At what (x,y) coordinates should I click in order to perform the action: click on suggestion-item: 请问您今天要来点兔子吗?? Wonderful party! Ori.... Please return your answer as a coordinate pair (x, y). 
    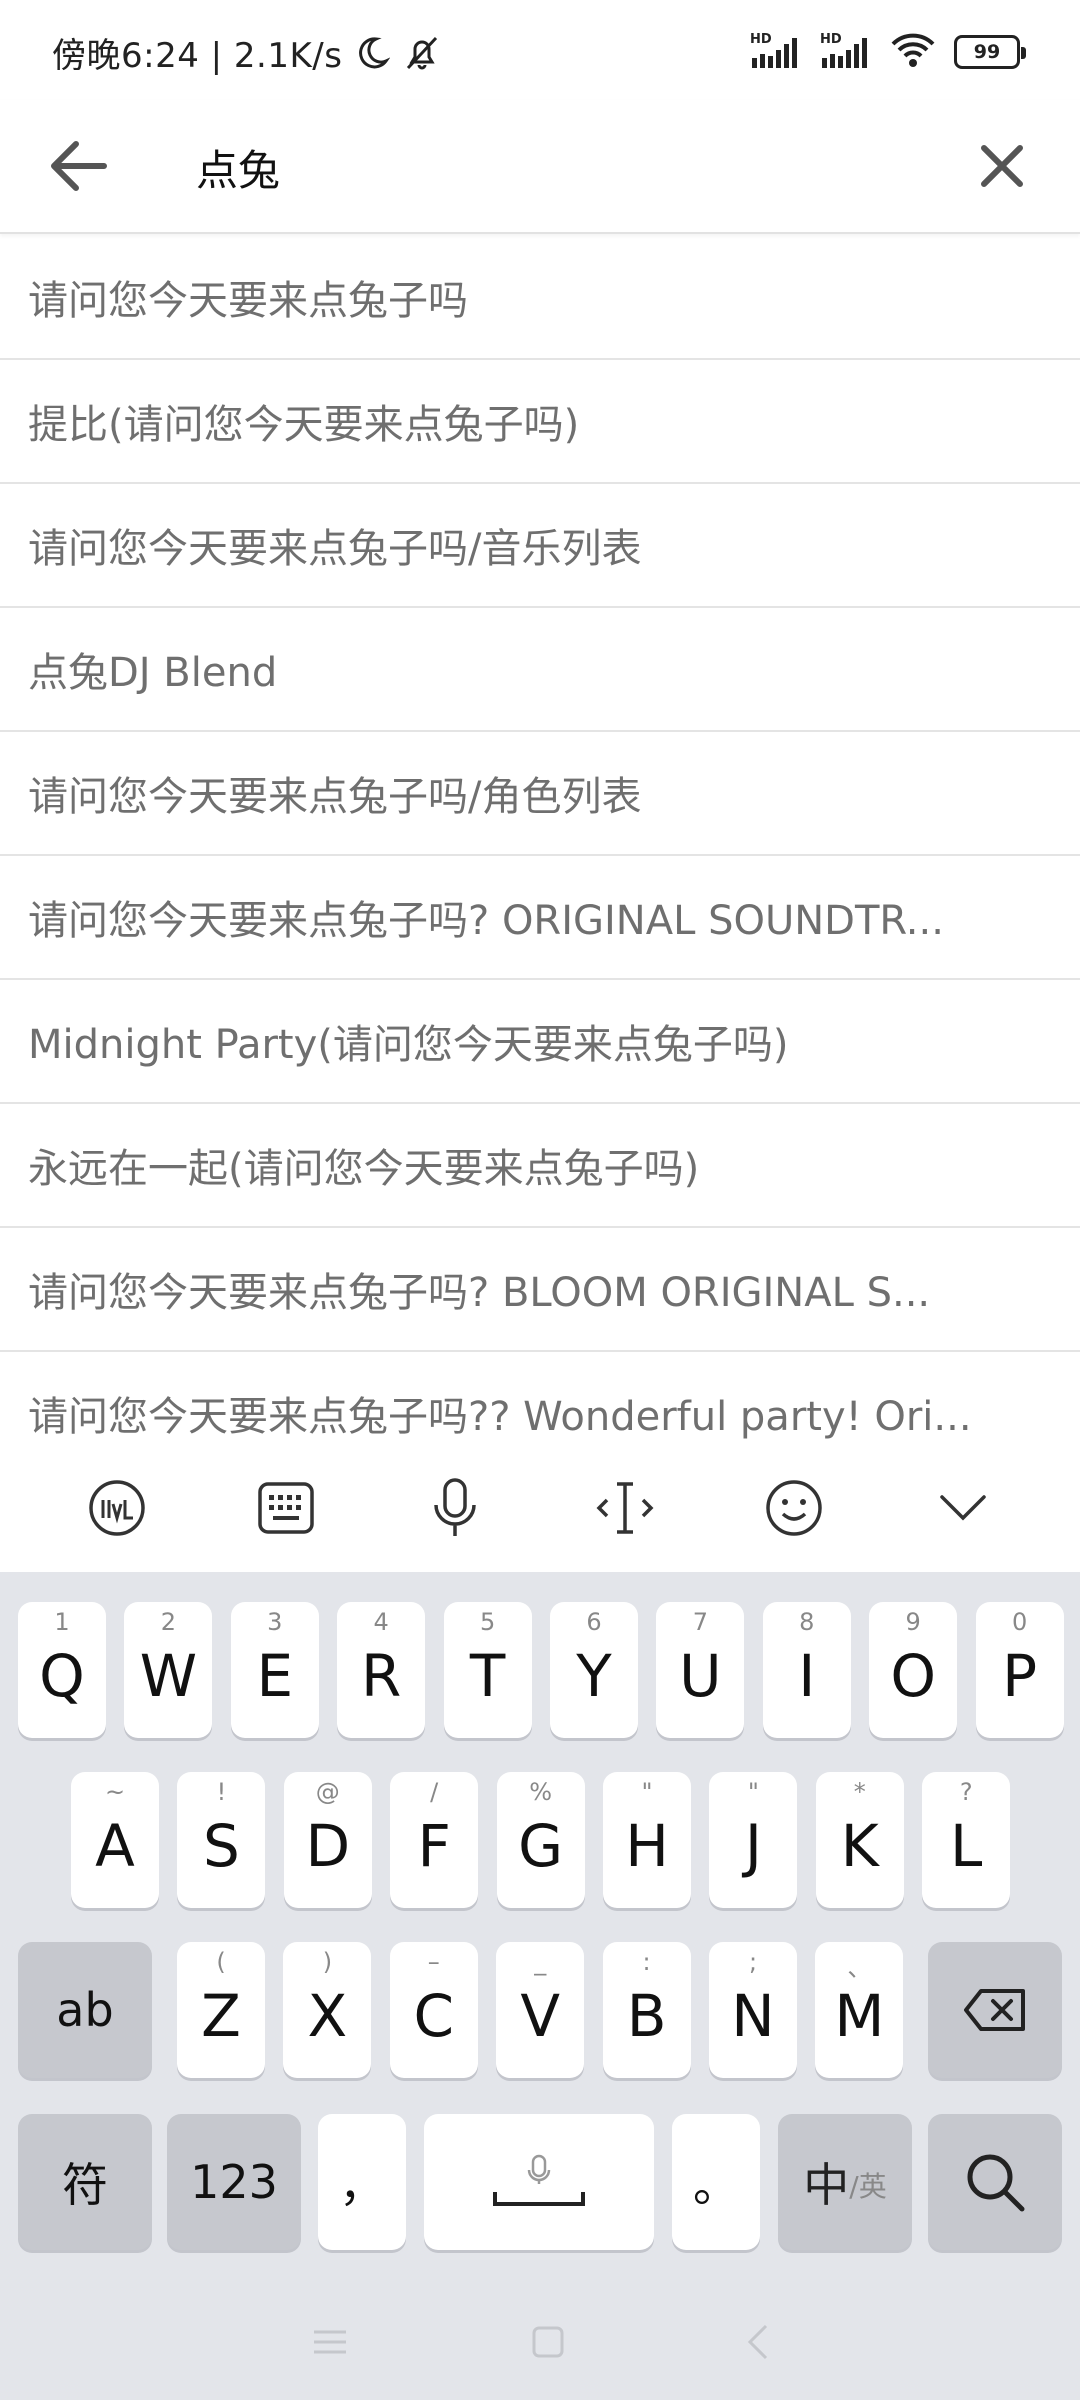
    Looking at the image, I should click on (540, 1398).